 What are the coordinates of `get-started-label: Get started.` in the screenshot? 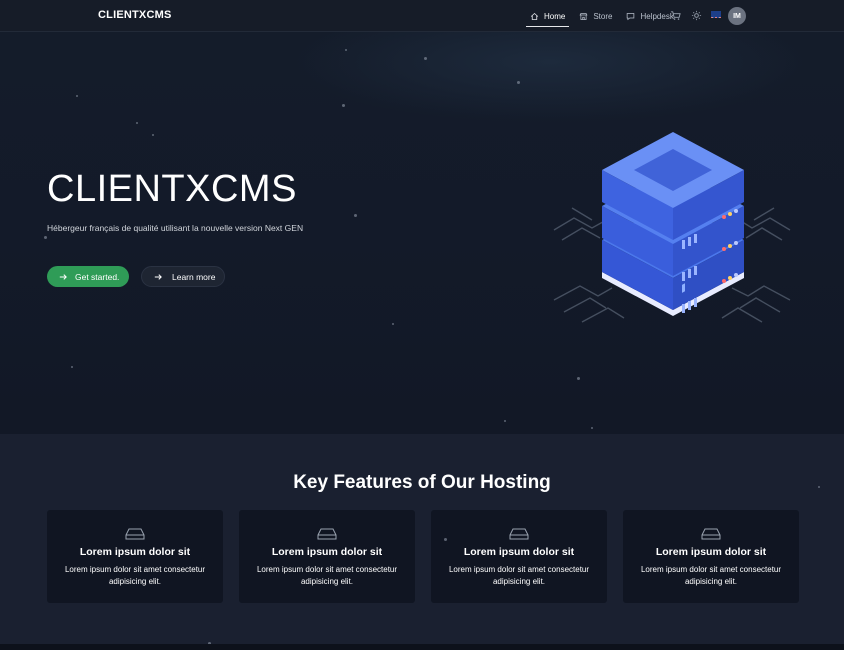 It's located at (97, 276).